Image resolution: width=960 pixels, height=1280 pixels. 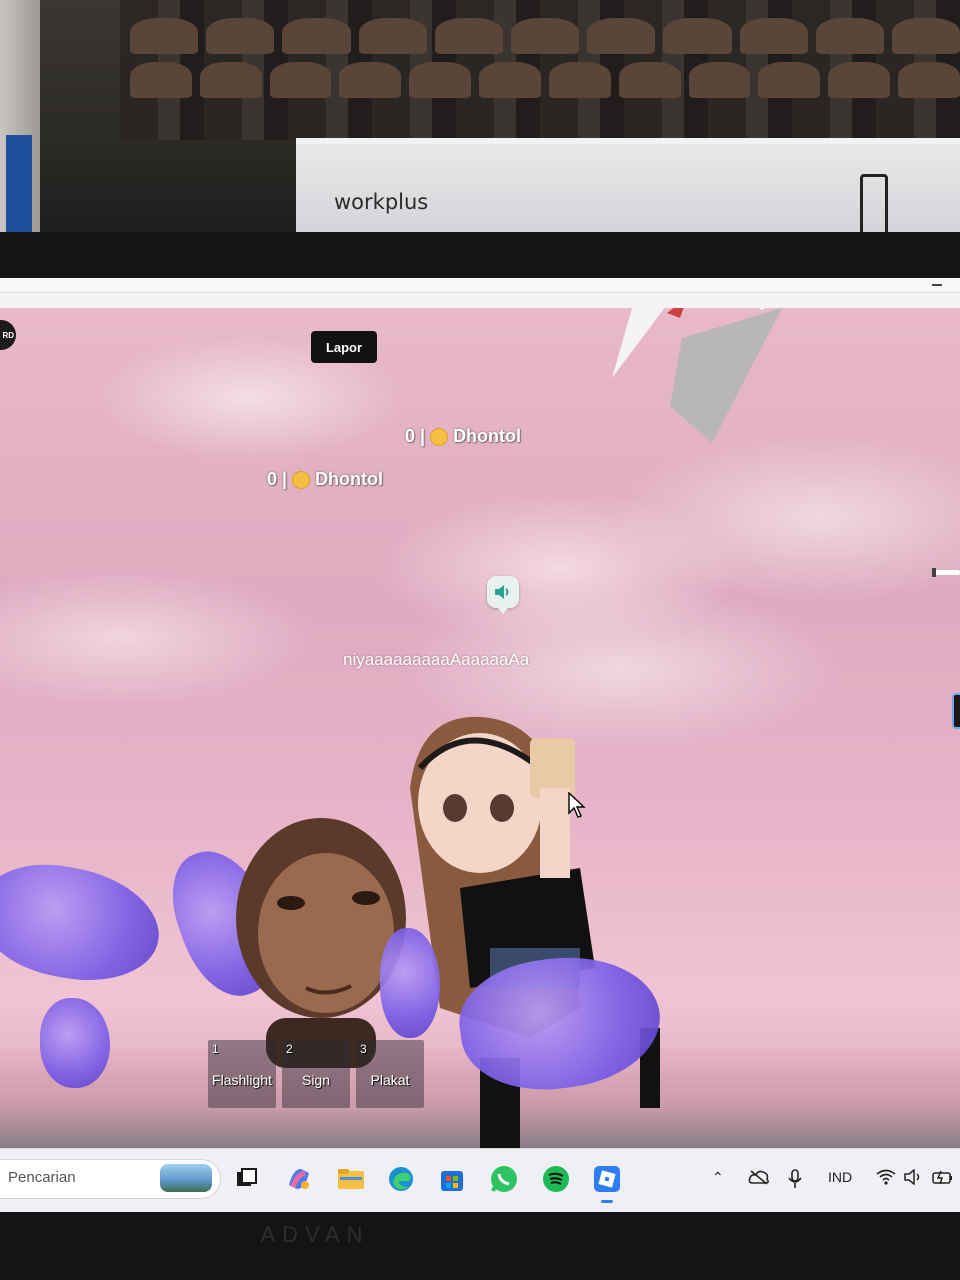 I want to click on speaker-icon, so click(x=502, y=592).